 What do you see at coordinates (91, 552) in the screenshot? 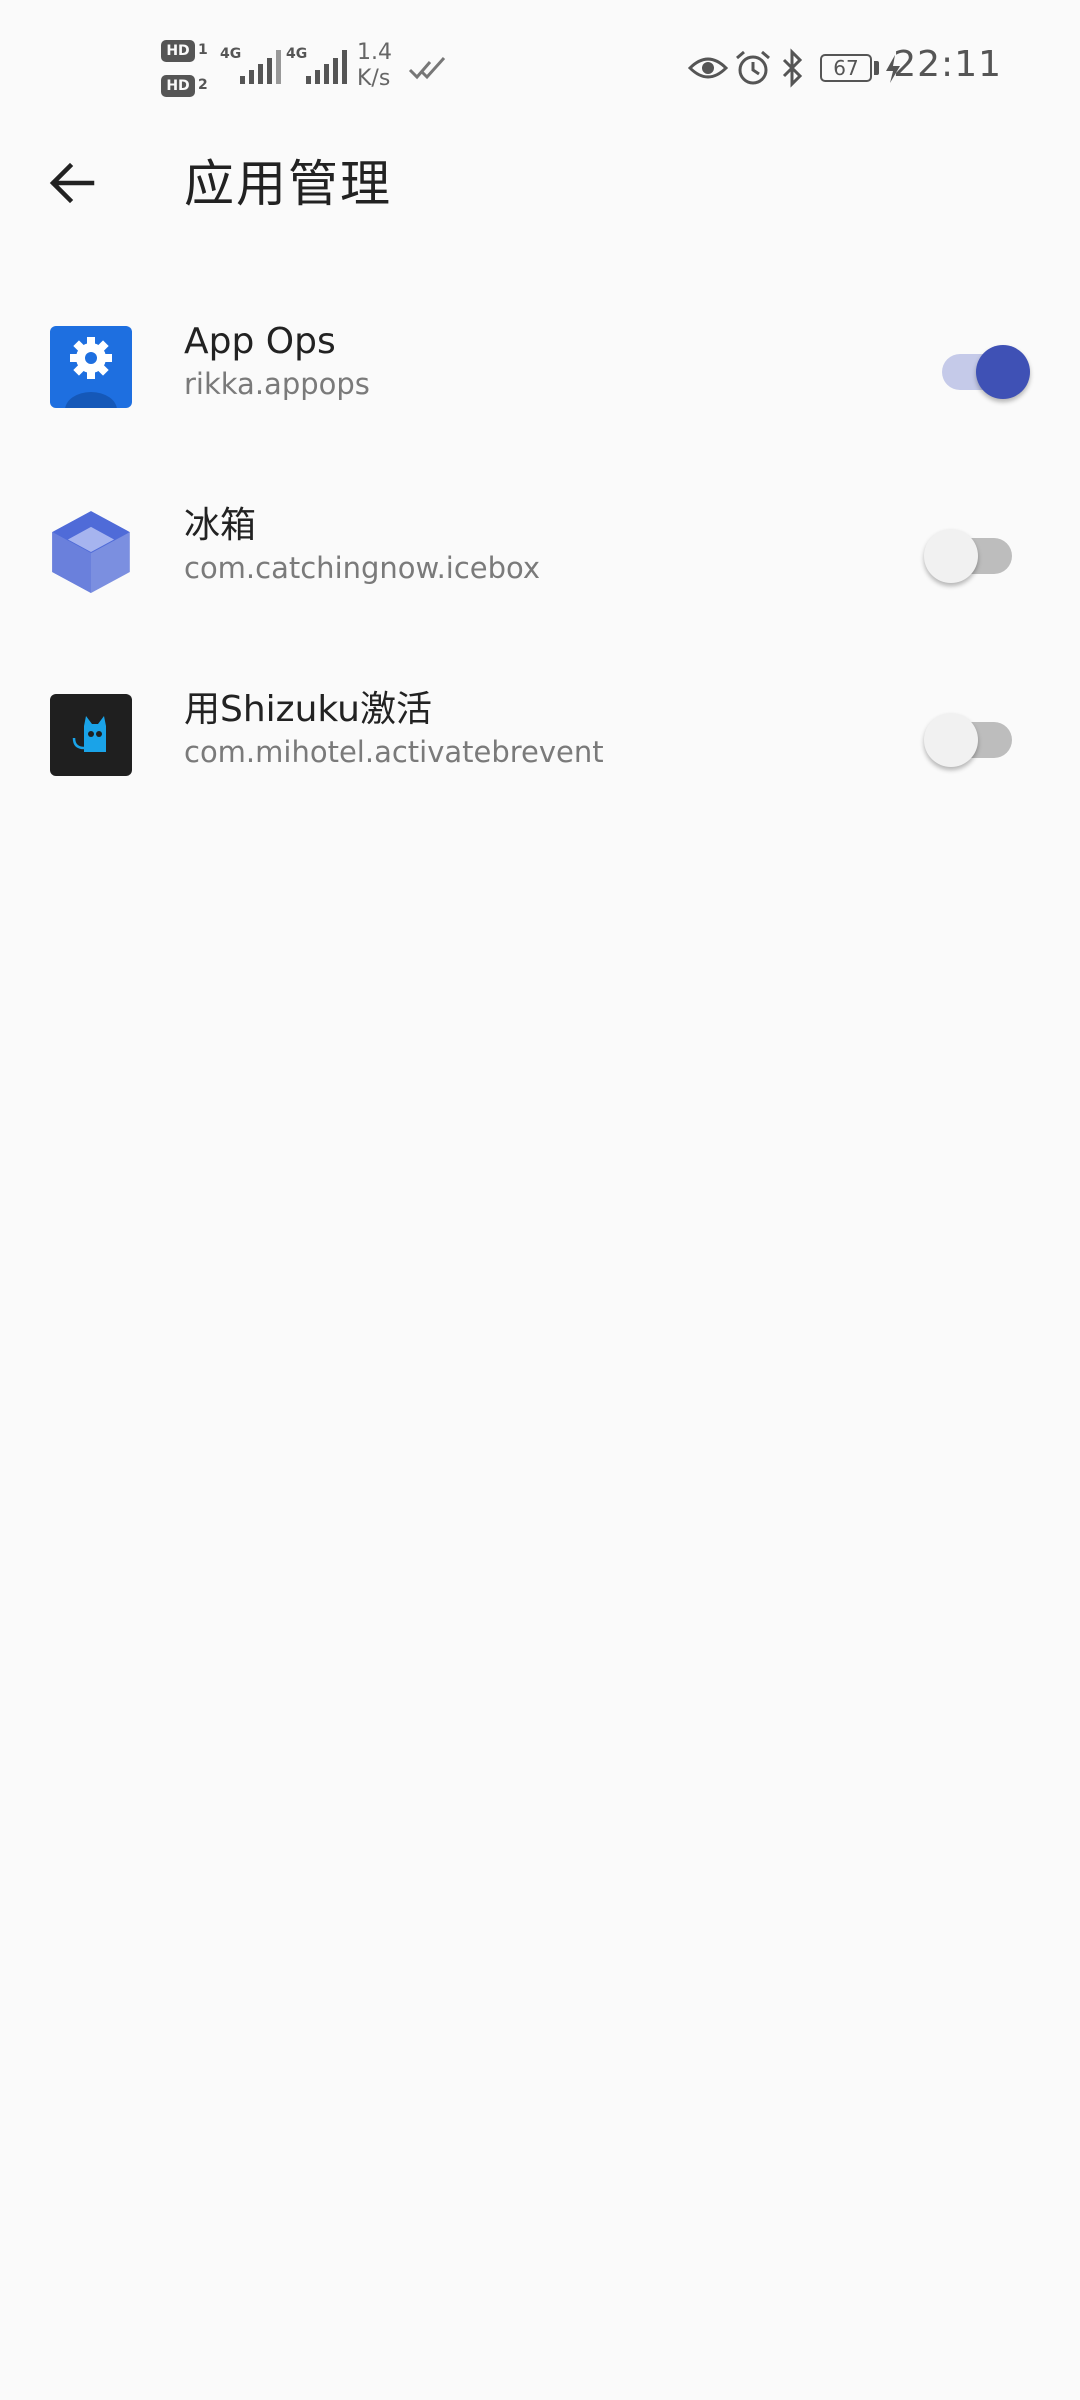
I see `icebox-cube-icon` at bounding box center [91, 552].